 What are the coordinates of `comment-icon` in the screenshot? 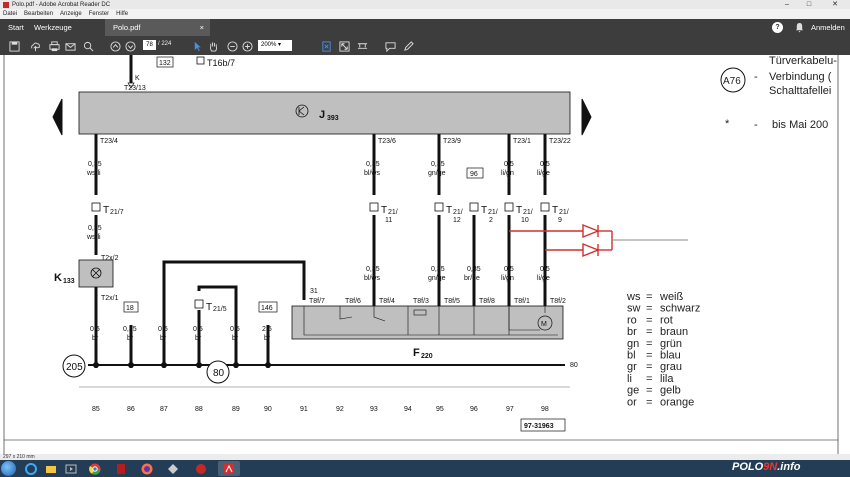 It's located at (390, 46).